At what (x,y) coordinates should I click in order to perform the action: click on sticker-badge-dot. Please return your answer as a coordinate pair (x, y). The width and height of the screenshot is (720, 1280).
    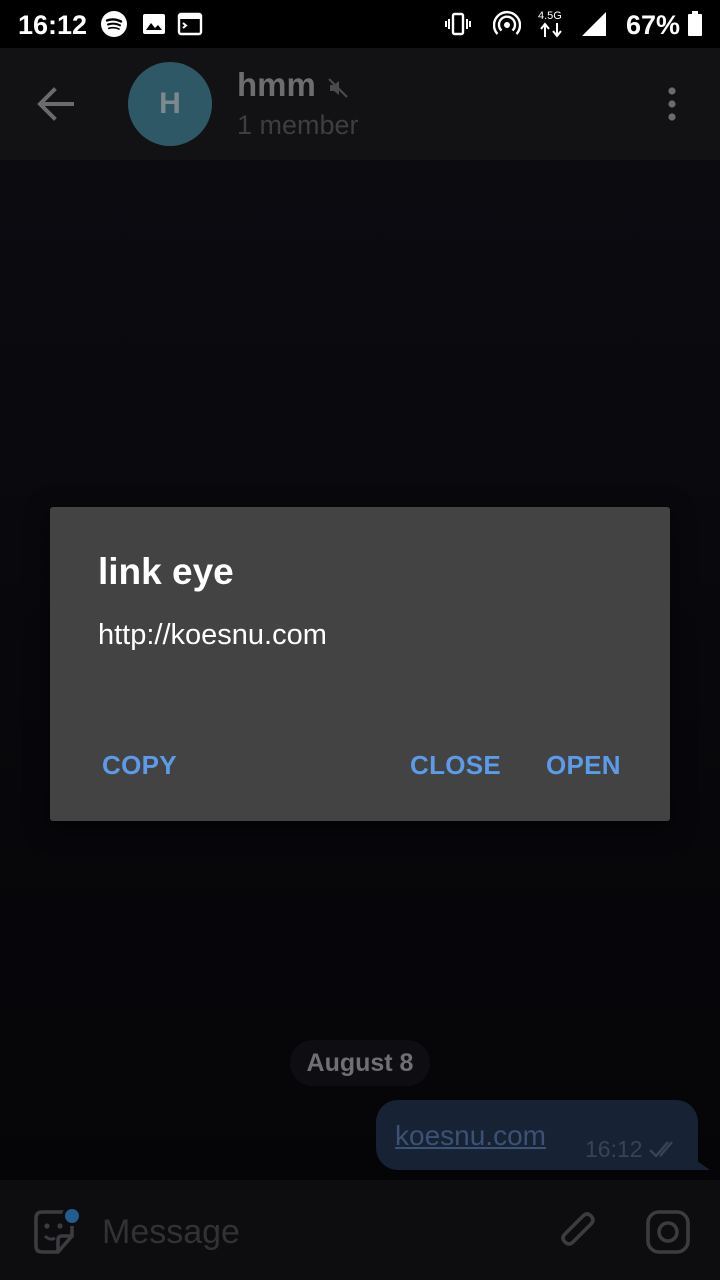
    Looking at the image, I should click on (72, 1216).